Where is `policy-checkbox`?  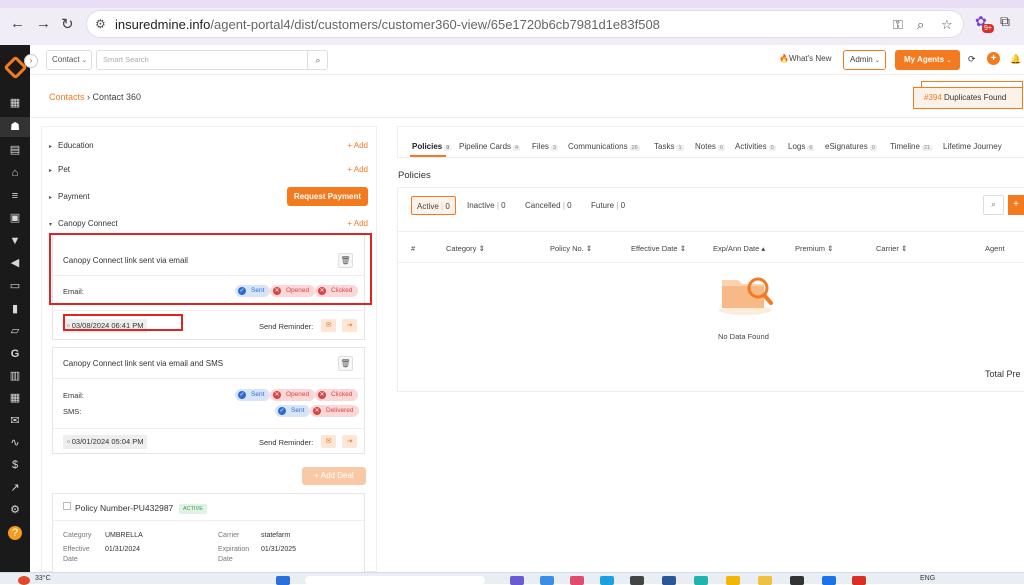
policy-checkbox is located at coordinates (67, 506).